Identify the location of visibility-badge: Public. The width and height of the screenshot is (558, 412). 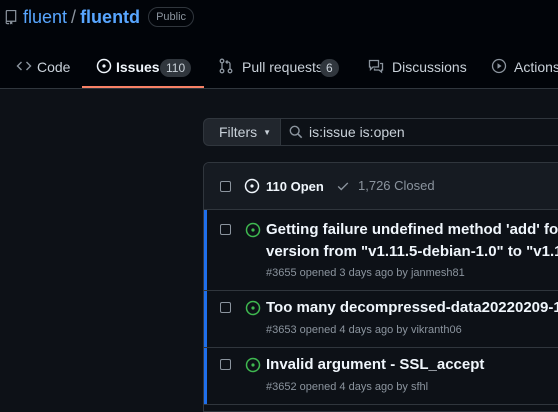
(171, 17).